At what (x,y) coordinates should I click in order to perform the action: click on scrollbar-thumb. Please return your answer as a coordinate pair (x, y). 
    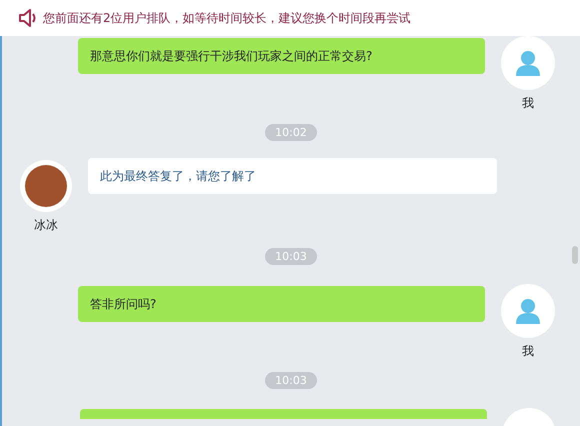
    Looking at the image, I should click on (575, 255).